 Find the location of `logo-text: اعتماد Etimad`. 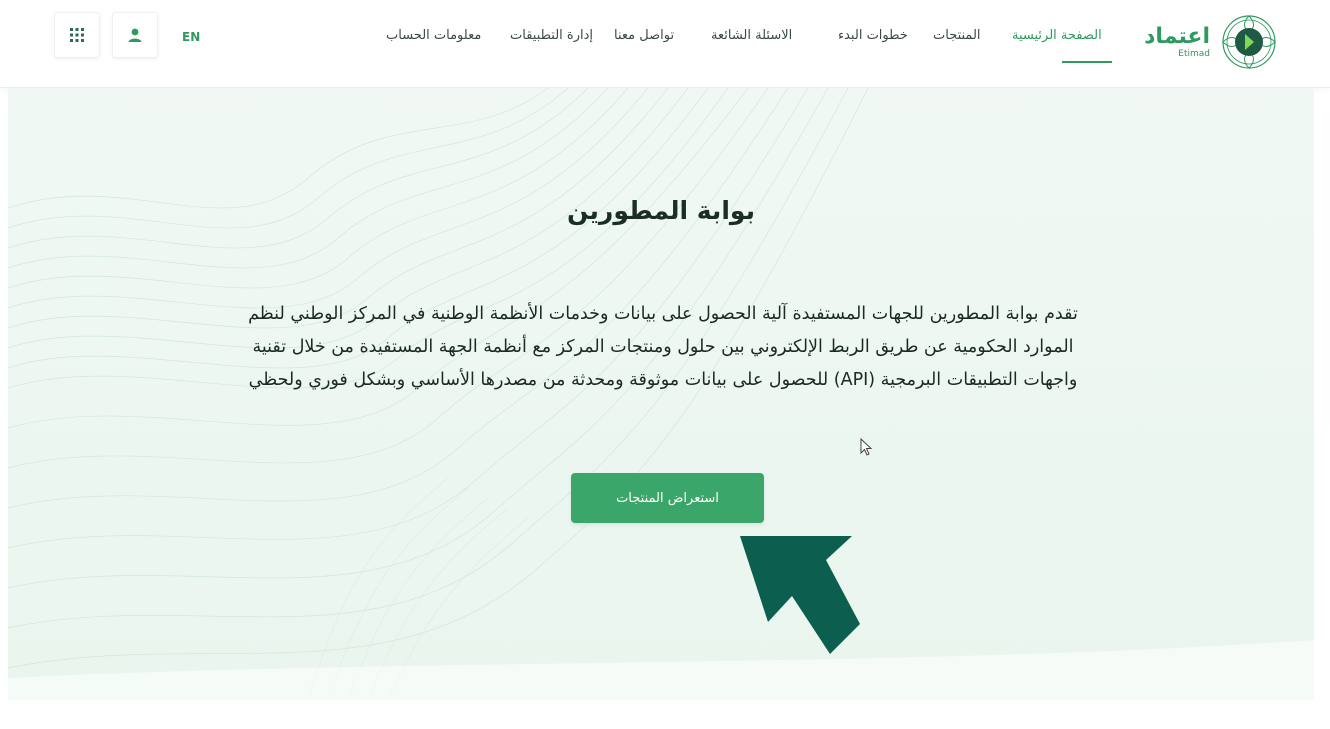

logo-text: اعتماد Etimad is located at coordinates (1177, 42).